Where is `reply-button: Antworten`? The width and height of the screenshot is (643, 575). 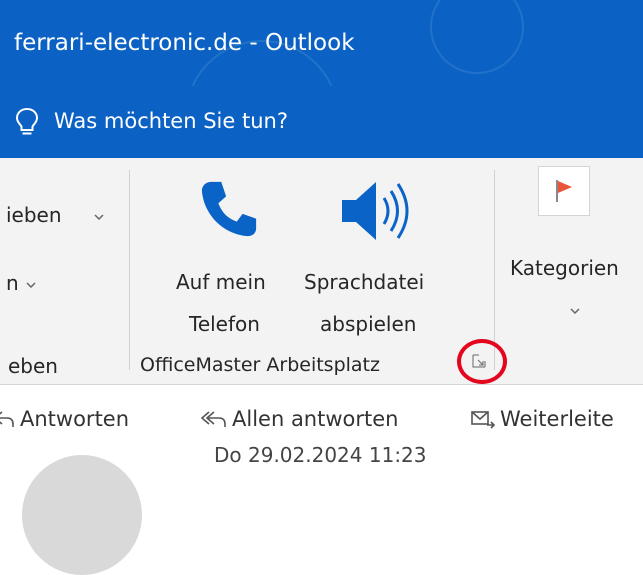 reply-button: Antworten is located at coordinates (64, 419).